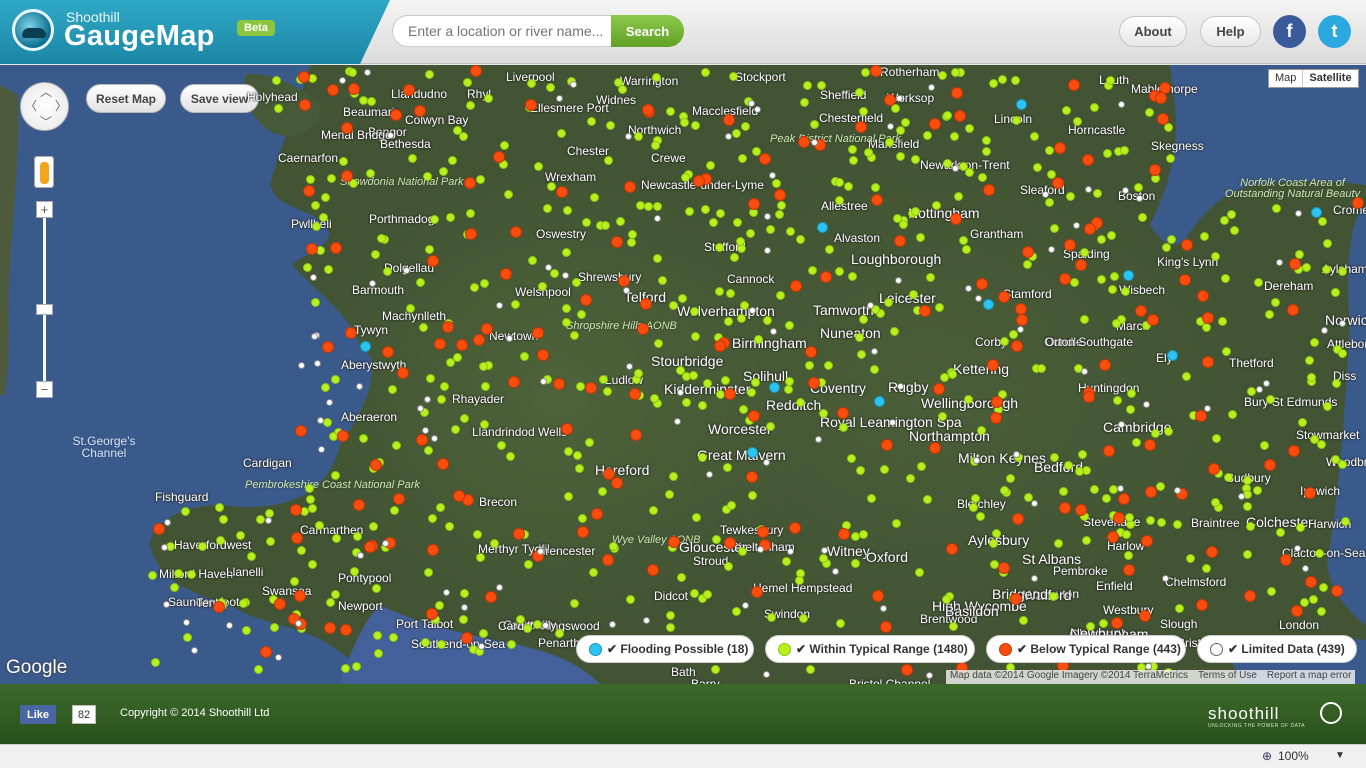 This screenshot has width=1366, height=768. I want to click on search-button: Search, so click(647, 31).